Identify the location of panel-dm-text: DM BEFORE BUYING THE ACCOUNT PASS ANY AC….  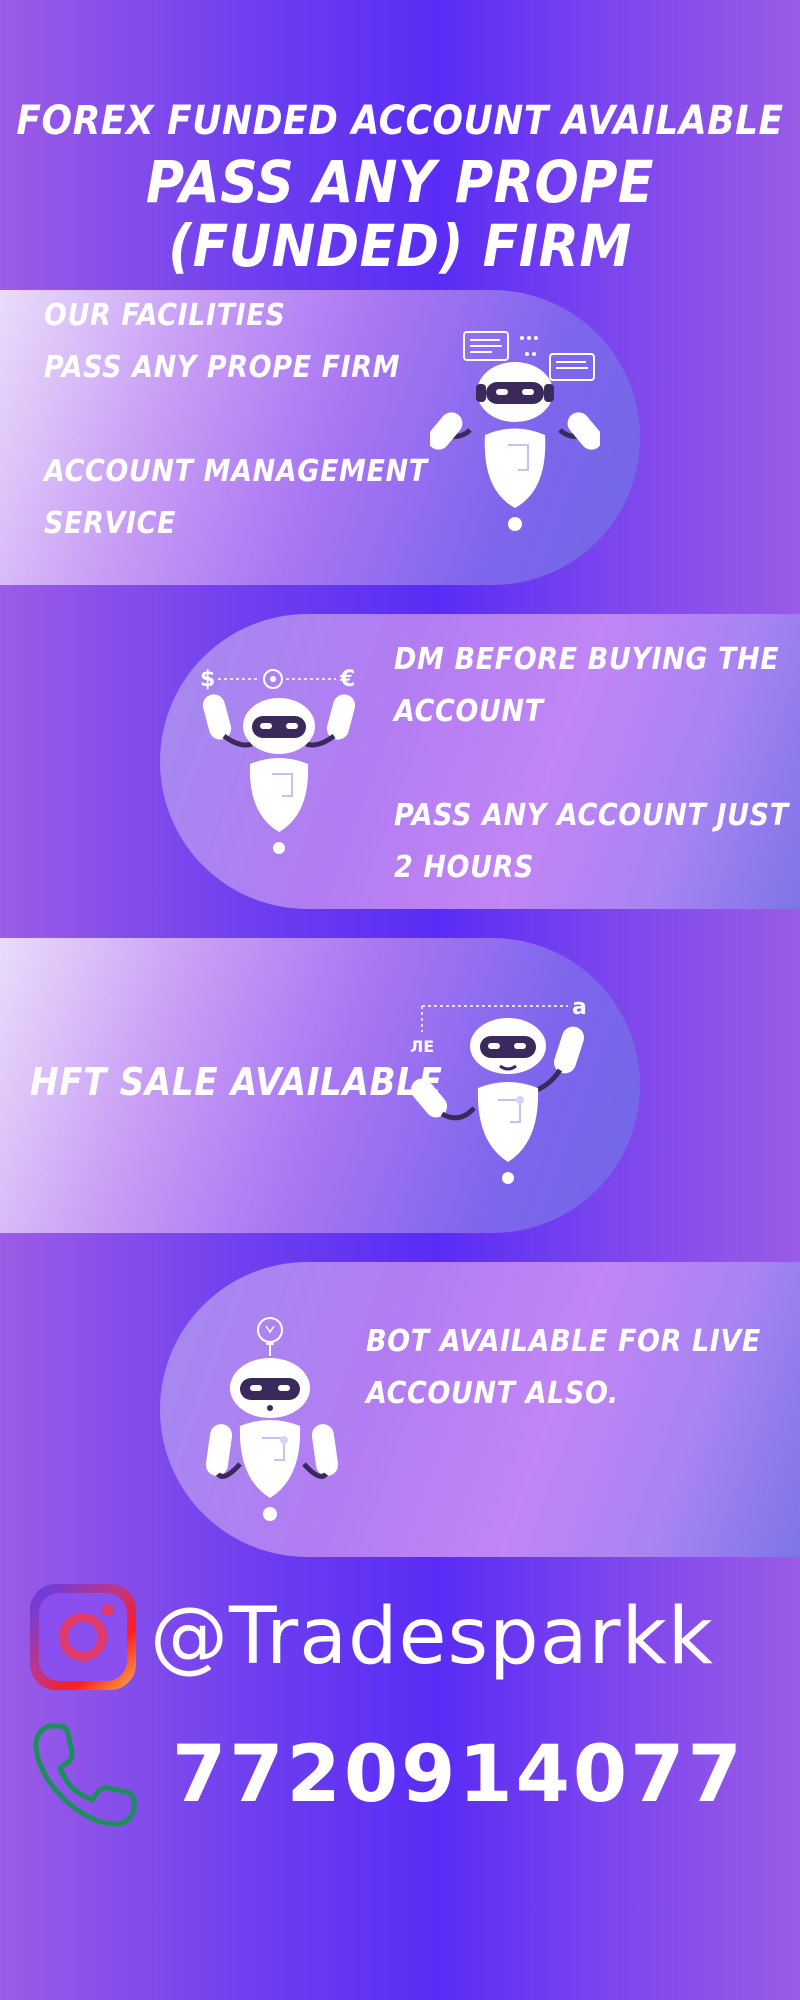
(591, 763).